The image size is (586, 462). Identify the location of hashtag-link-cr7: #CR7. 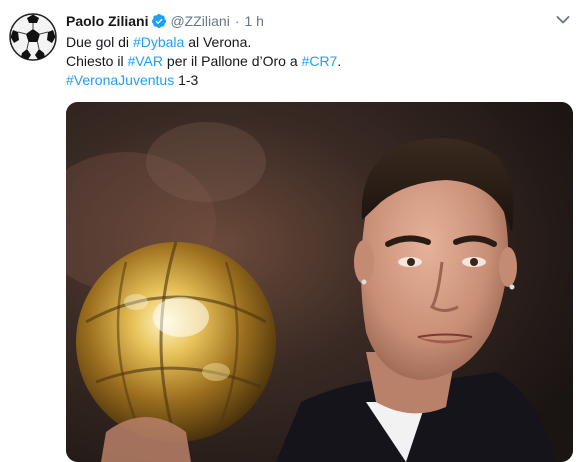
(320, 61).